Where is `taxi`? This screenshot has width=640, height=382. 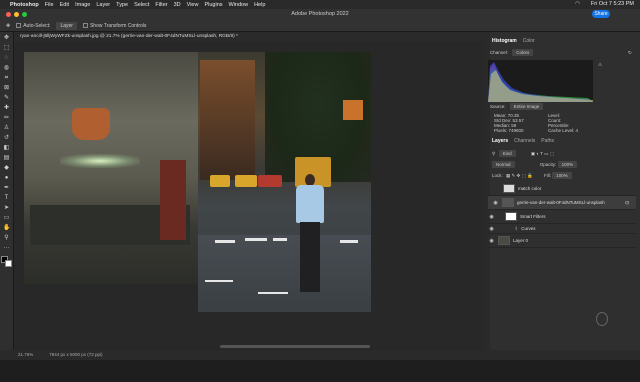 taxi is located at coordinates (246, 181).